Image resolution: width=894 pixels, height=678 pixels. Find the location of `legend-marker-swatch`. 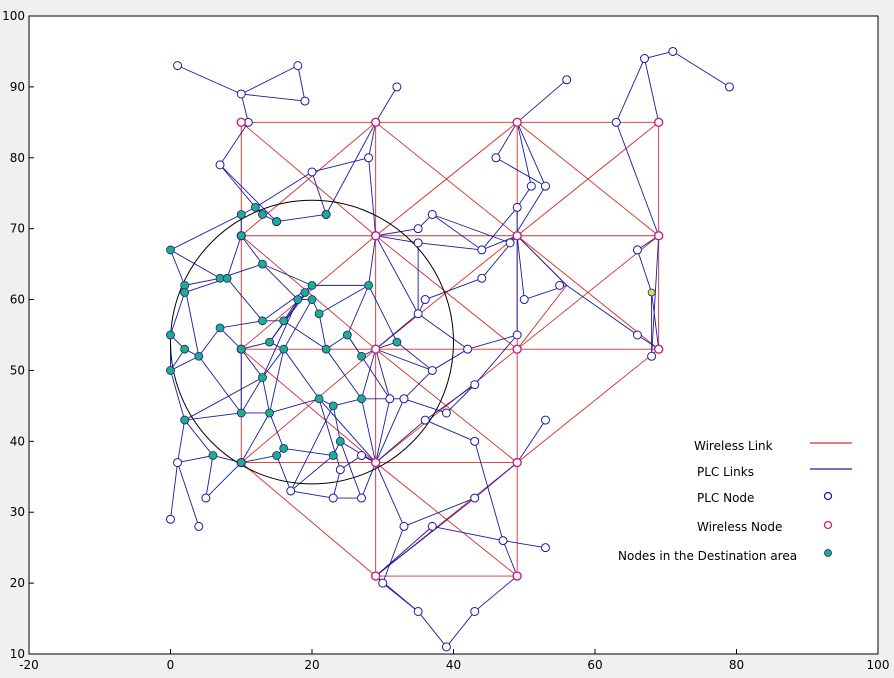

legend-marker-swatch is located at coordinates (828, 525).